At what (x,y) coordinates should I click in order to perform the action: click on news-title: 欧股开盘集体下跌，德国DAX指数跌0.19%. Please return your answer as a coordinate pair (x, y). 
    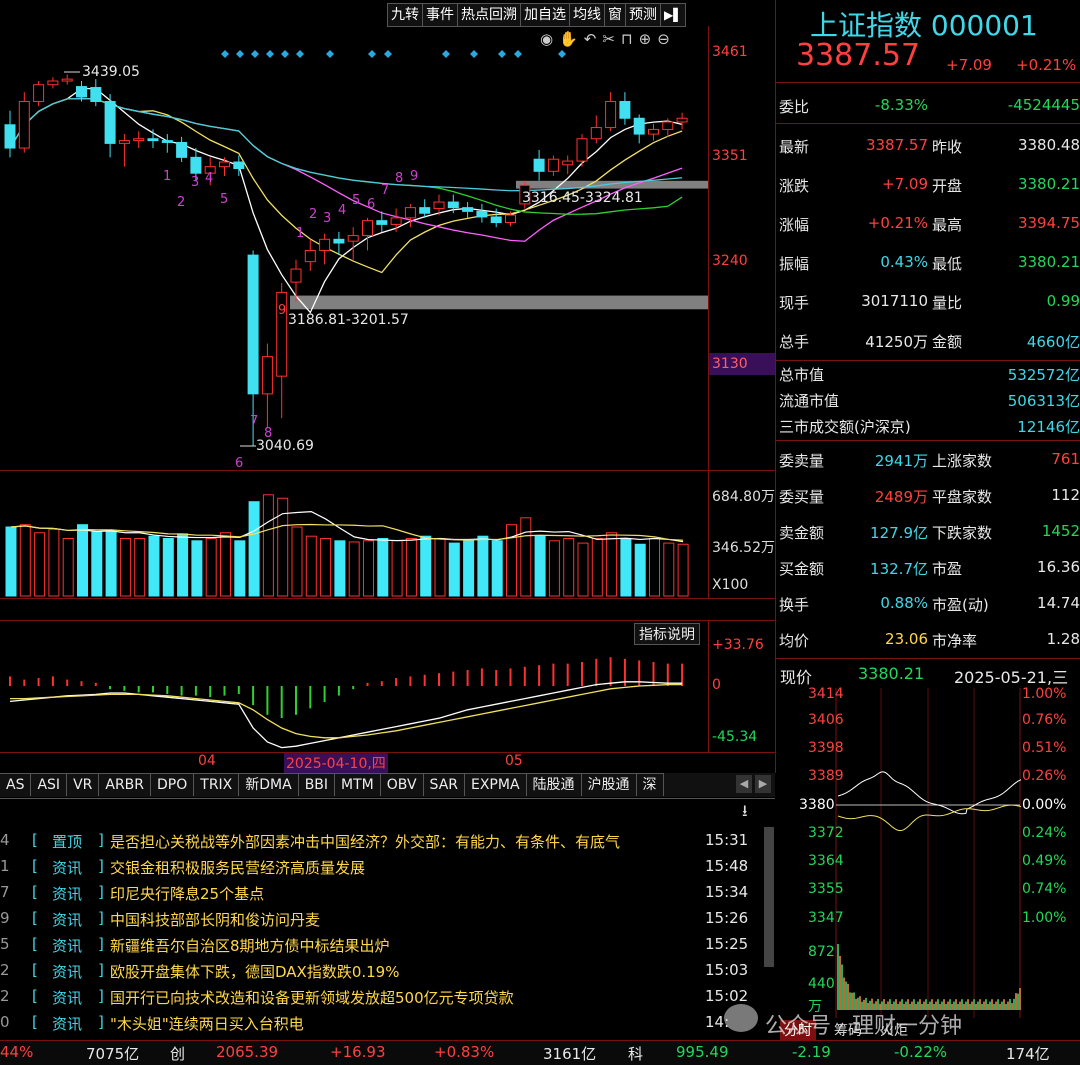
    Looking at the image, I should click on (254, 971).